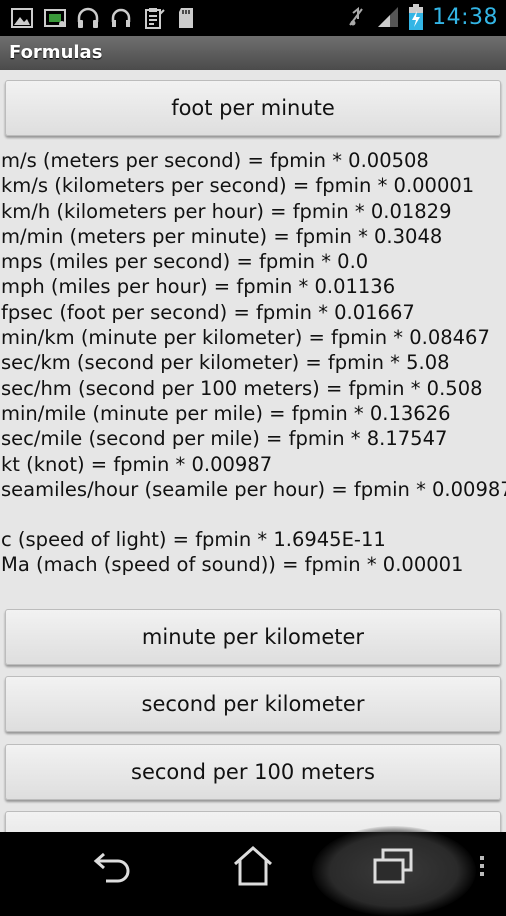 The width and height of the screenshot is (506, 916). Describe the element at coordinates (253, 18) in the screenshot. I see `status-bar: 14:38` at that location.